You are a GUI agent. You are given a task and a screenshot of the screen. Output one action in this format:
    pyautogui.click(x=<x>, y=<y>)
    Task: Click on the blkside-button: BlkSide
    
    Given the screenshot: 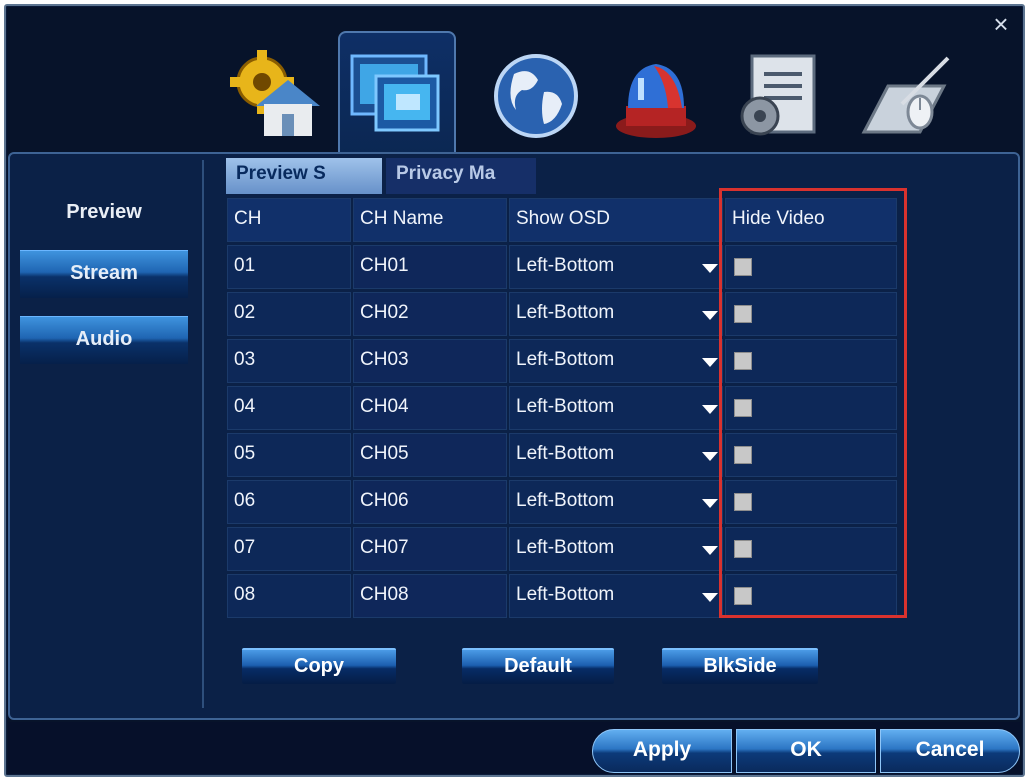 What is the action you would take?
    pyautogui.click(x=740, y=666)
    